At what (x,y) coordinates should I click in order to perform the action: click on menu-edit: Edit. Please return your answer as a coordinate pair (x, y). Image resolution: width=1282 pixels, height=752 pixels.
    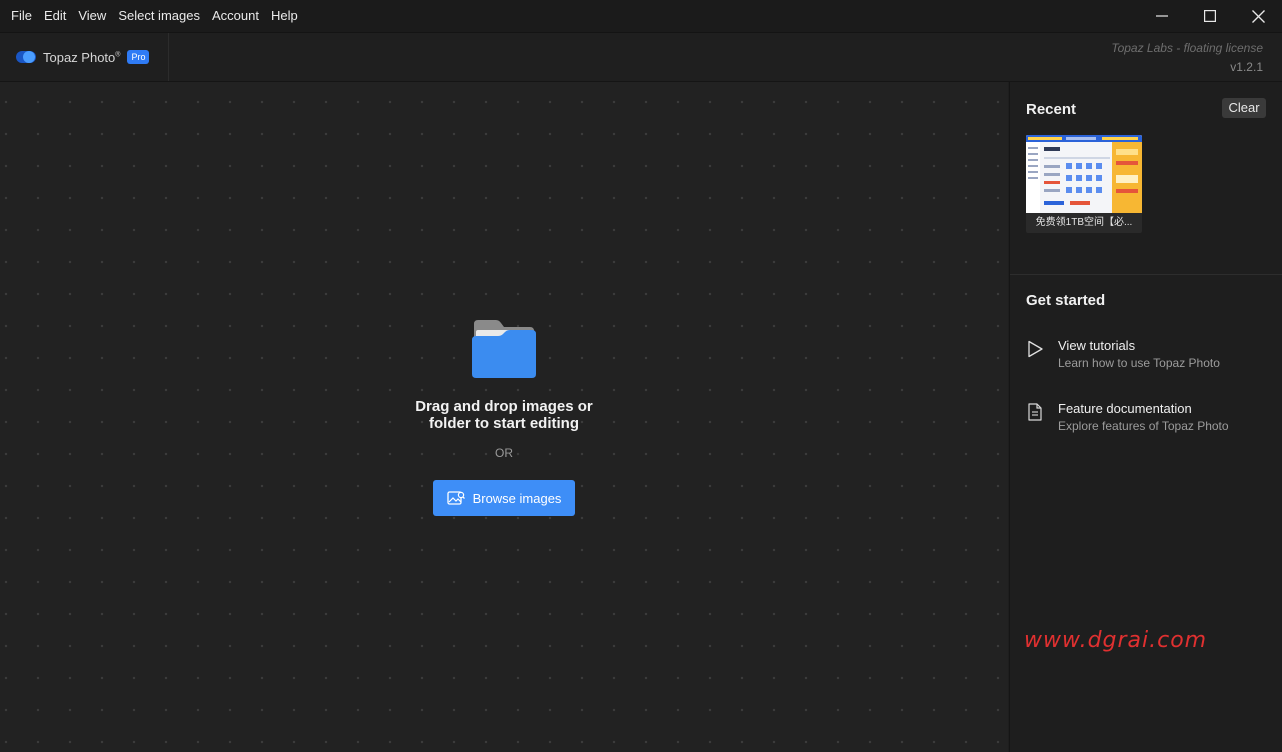
    Looking at the image, I should click on (55, 16).